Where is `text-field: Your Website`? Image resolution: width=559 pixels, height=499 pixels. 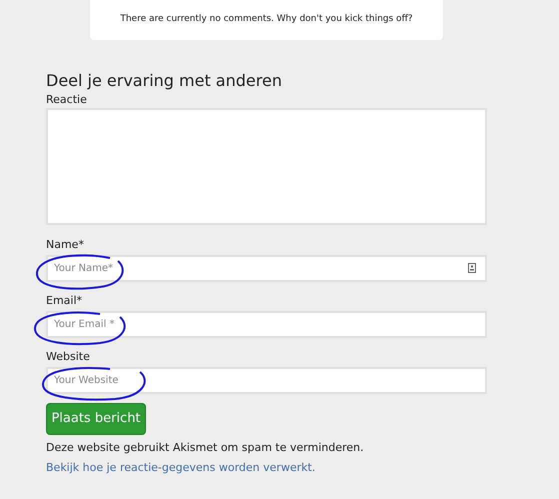 text-field: Your Website is located at coordinates (266, 380).